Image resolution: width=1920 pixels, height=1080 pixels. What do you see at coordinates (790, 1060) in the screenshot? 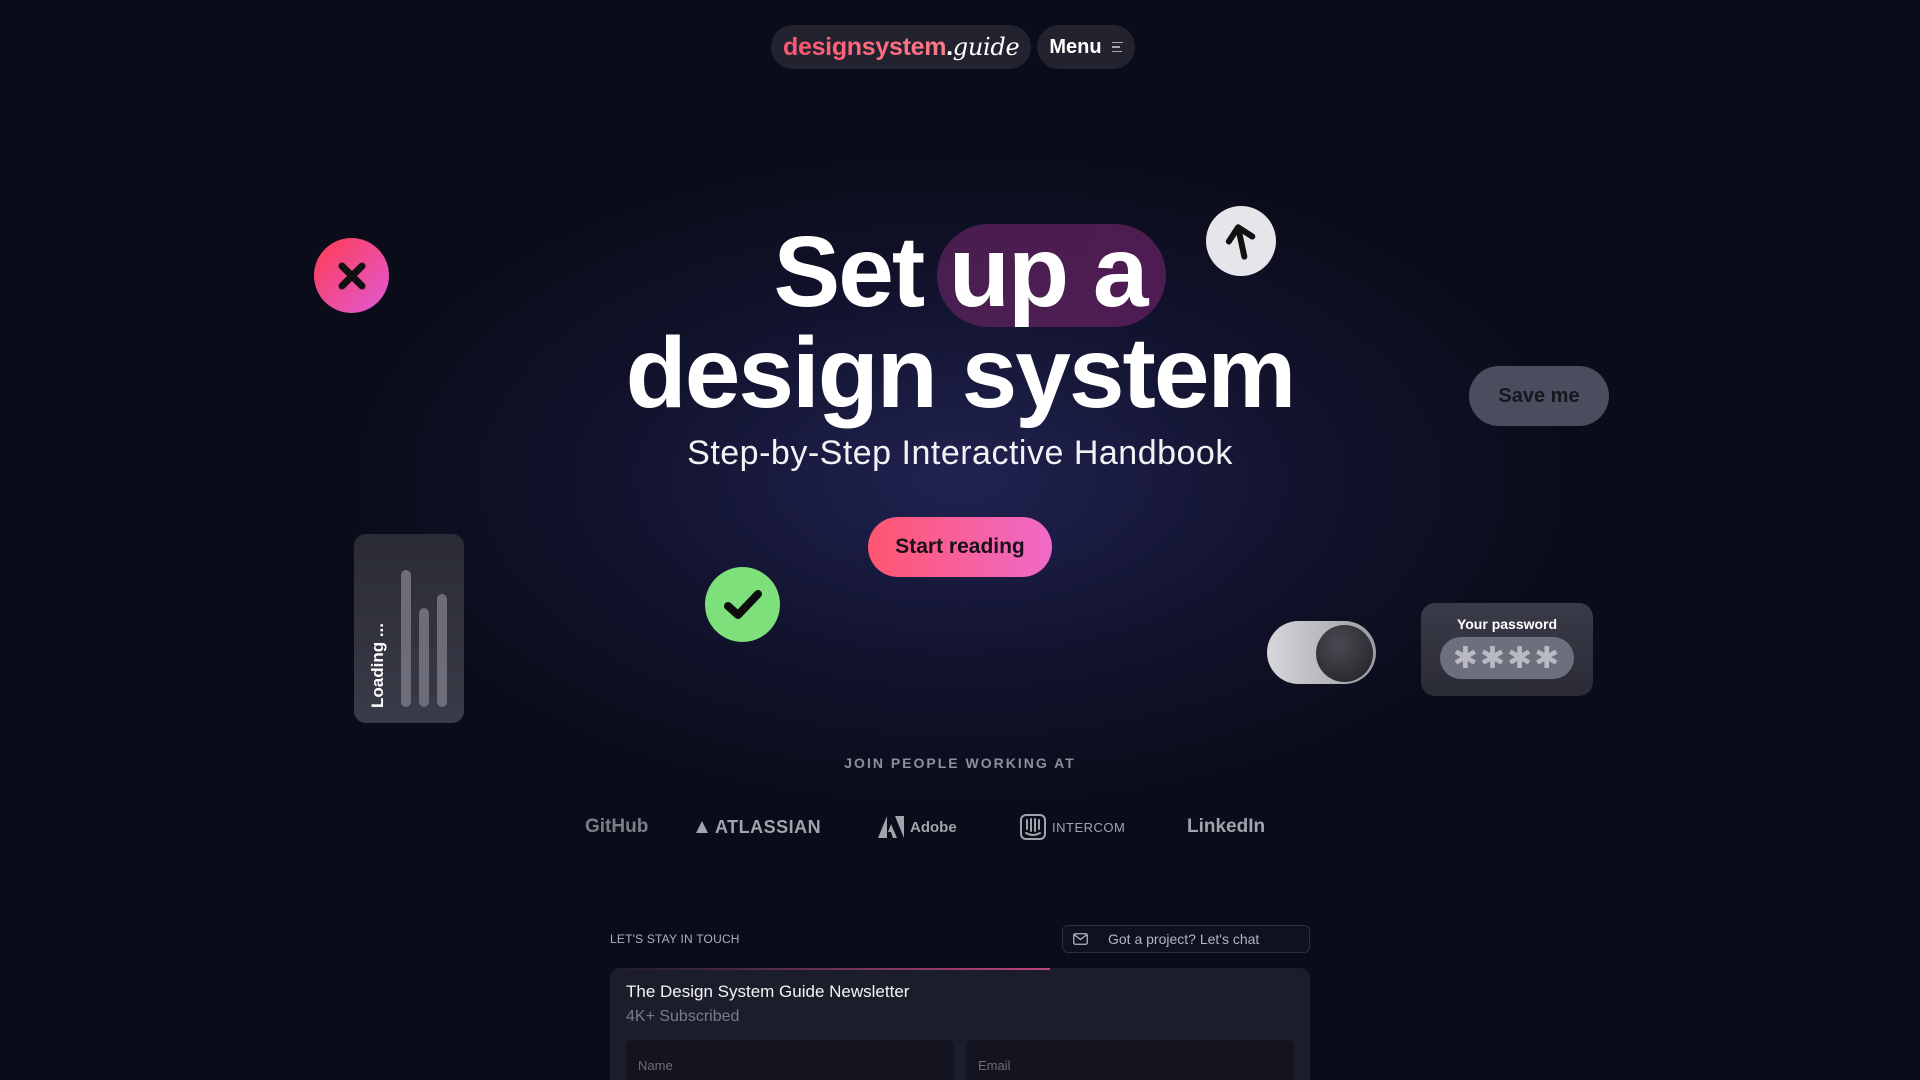
I see `name-field` at bounding box center [790, 1060].